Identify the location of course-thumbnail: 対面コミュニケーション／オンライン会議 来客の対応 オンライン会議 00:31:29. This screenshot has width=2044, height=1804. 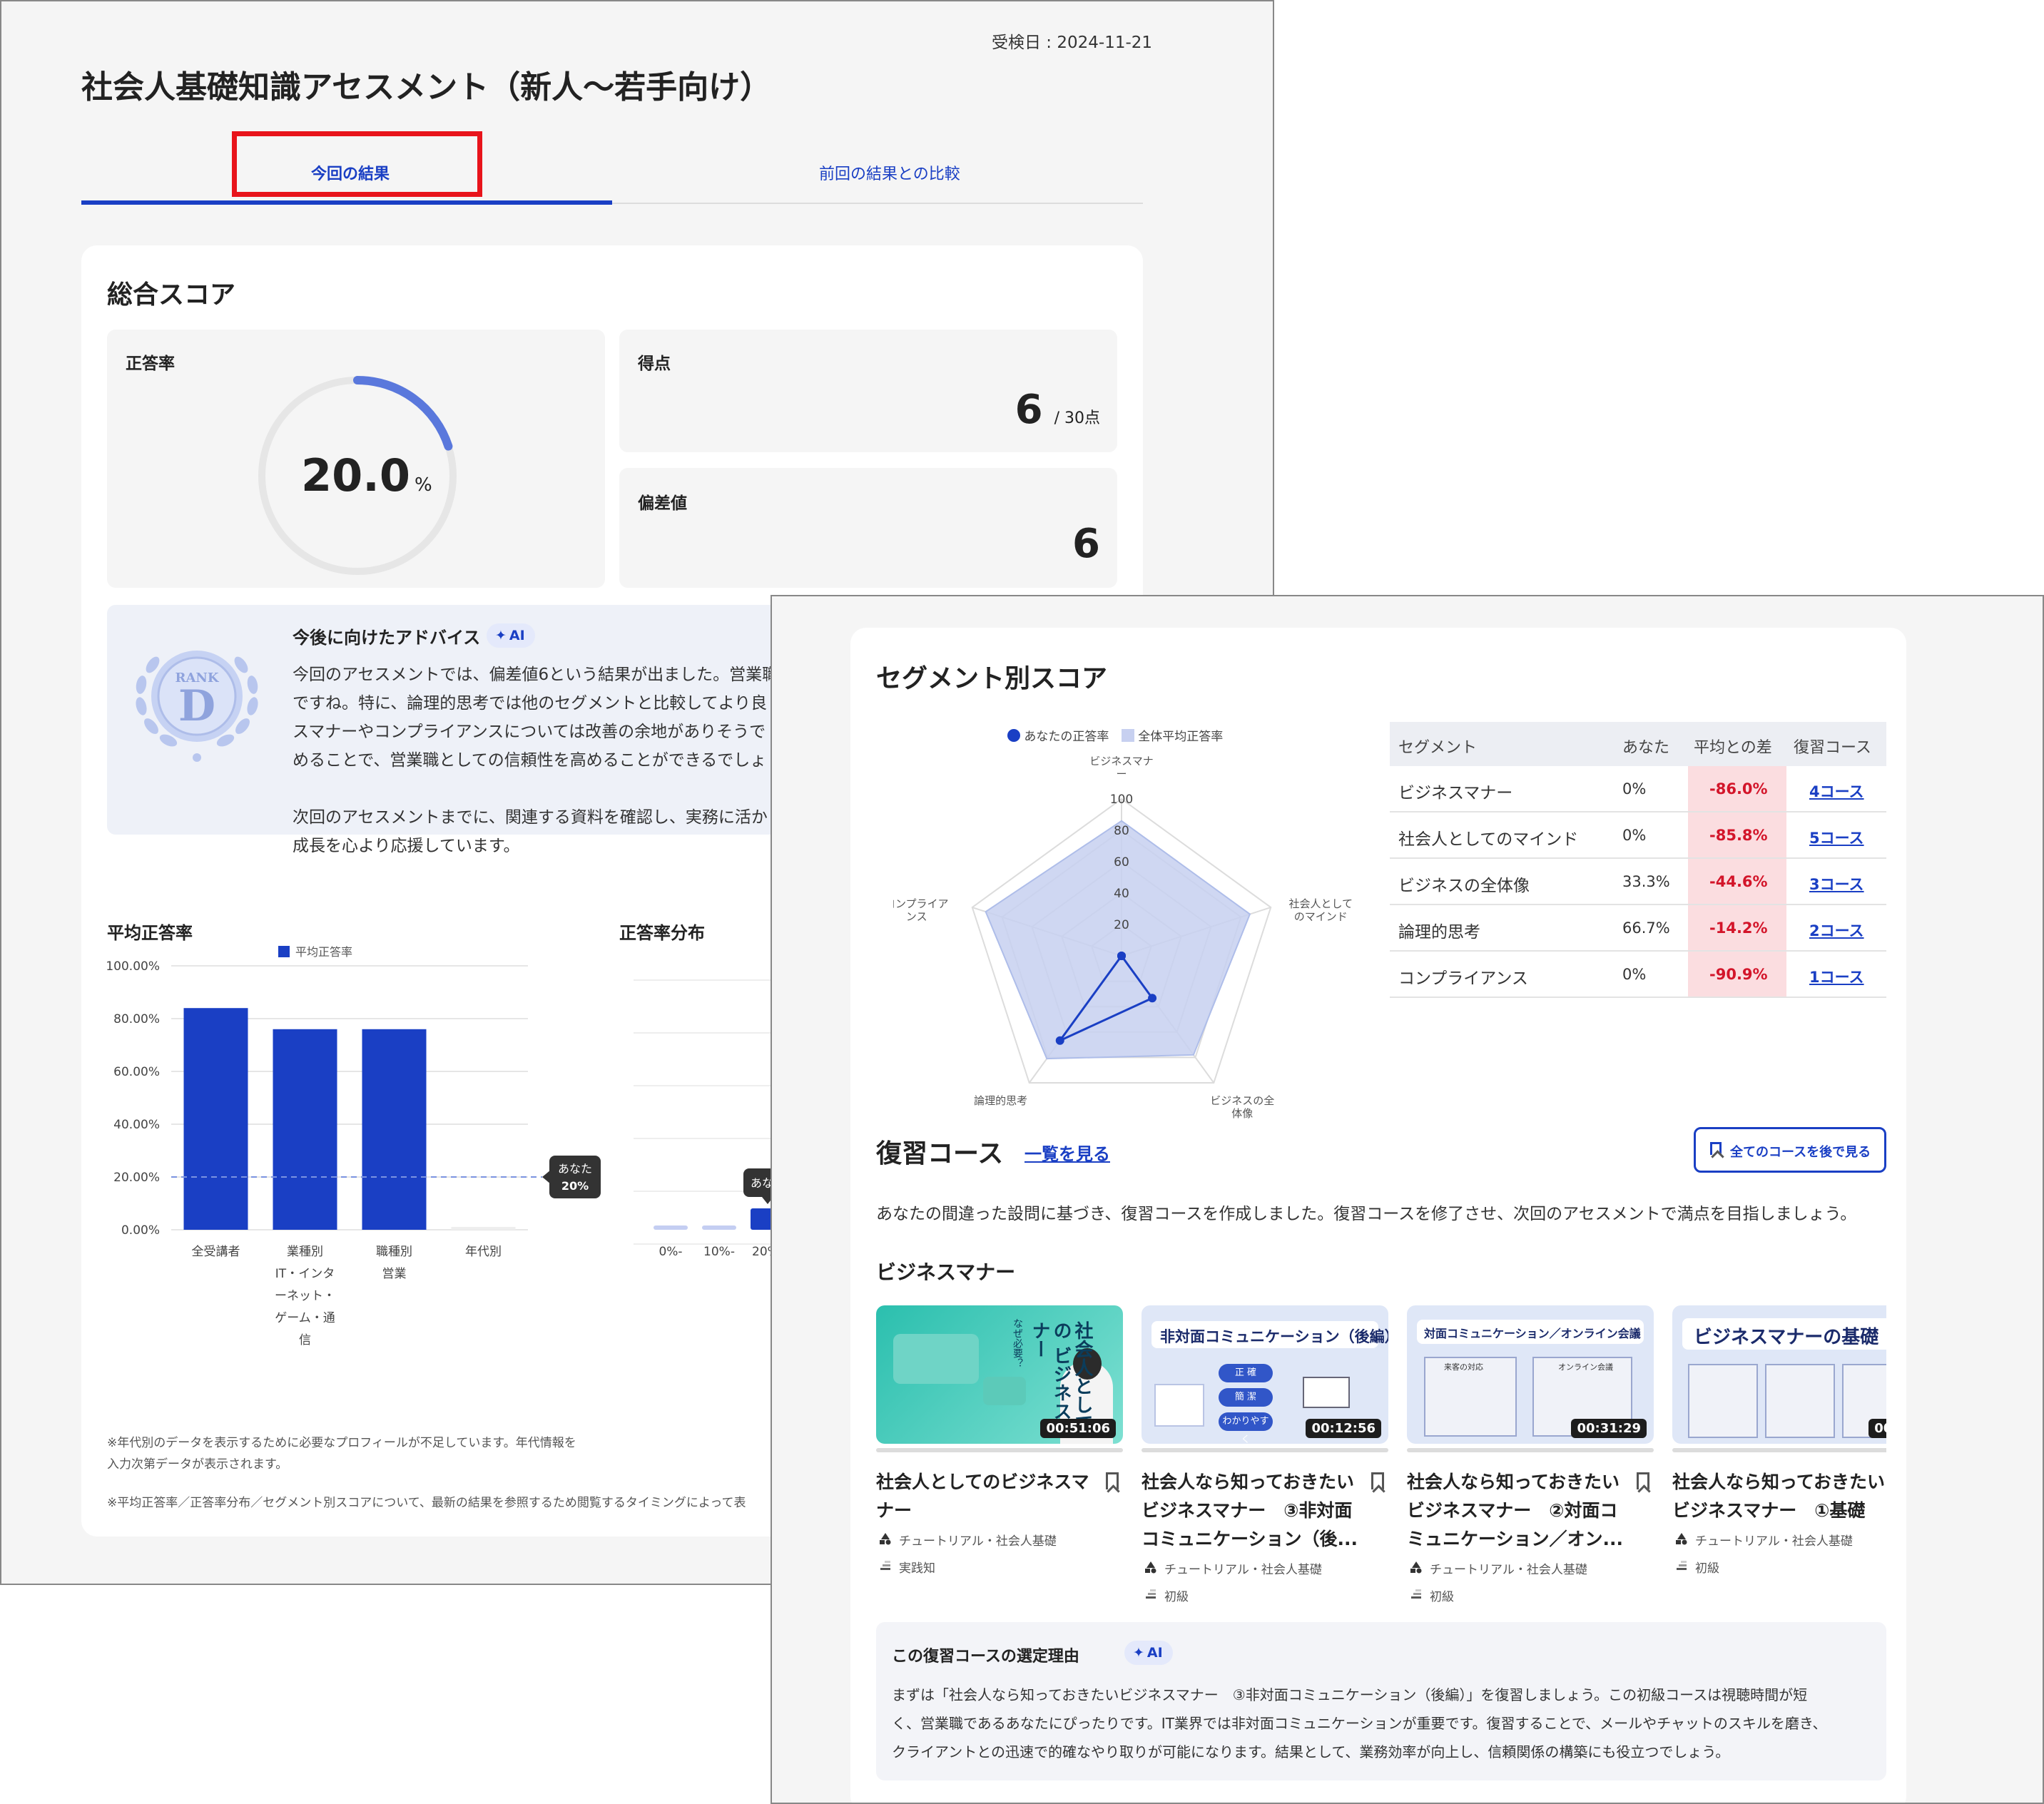
(1530, 1374).